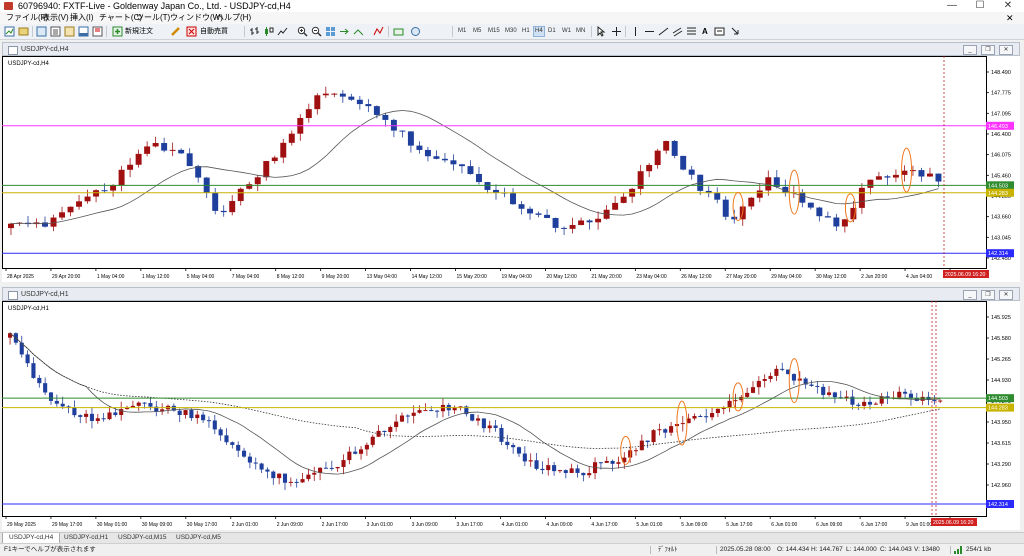  What do you see at coordinates (175, 31) in the screenshot?
I see `metaeditor-icon` at bounding box center [175, 31].